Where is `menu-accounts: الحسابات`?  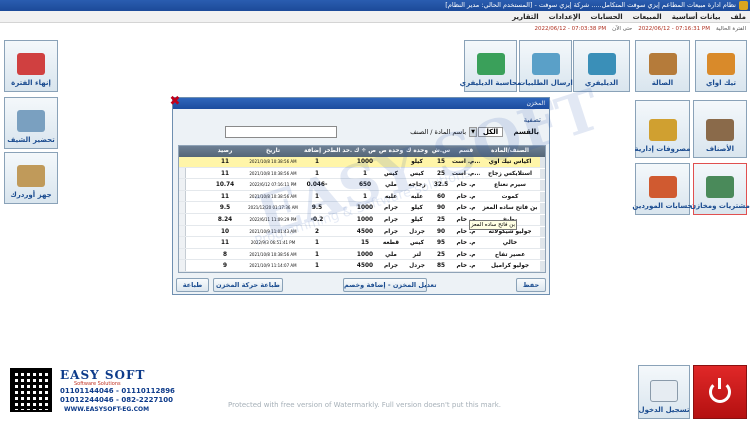
menu-accounts: الحسابات is located at coordinates (607, 17).